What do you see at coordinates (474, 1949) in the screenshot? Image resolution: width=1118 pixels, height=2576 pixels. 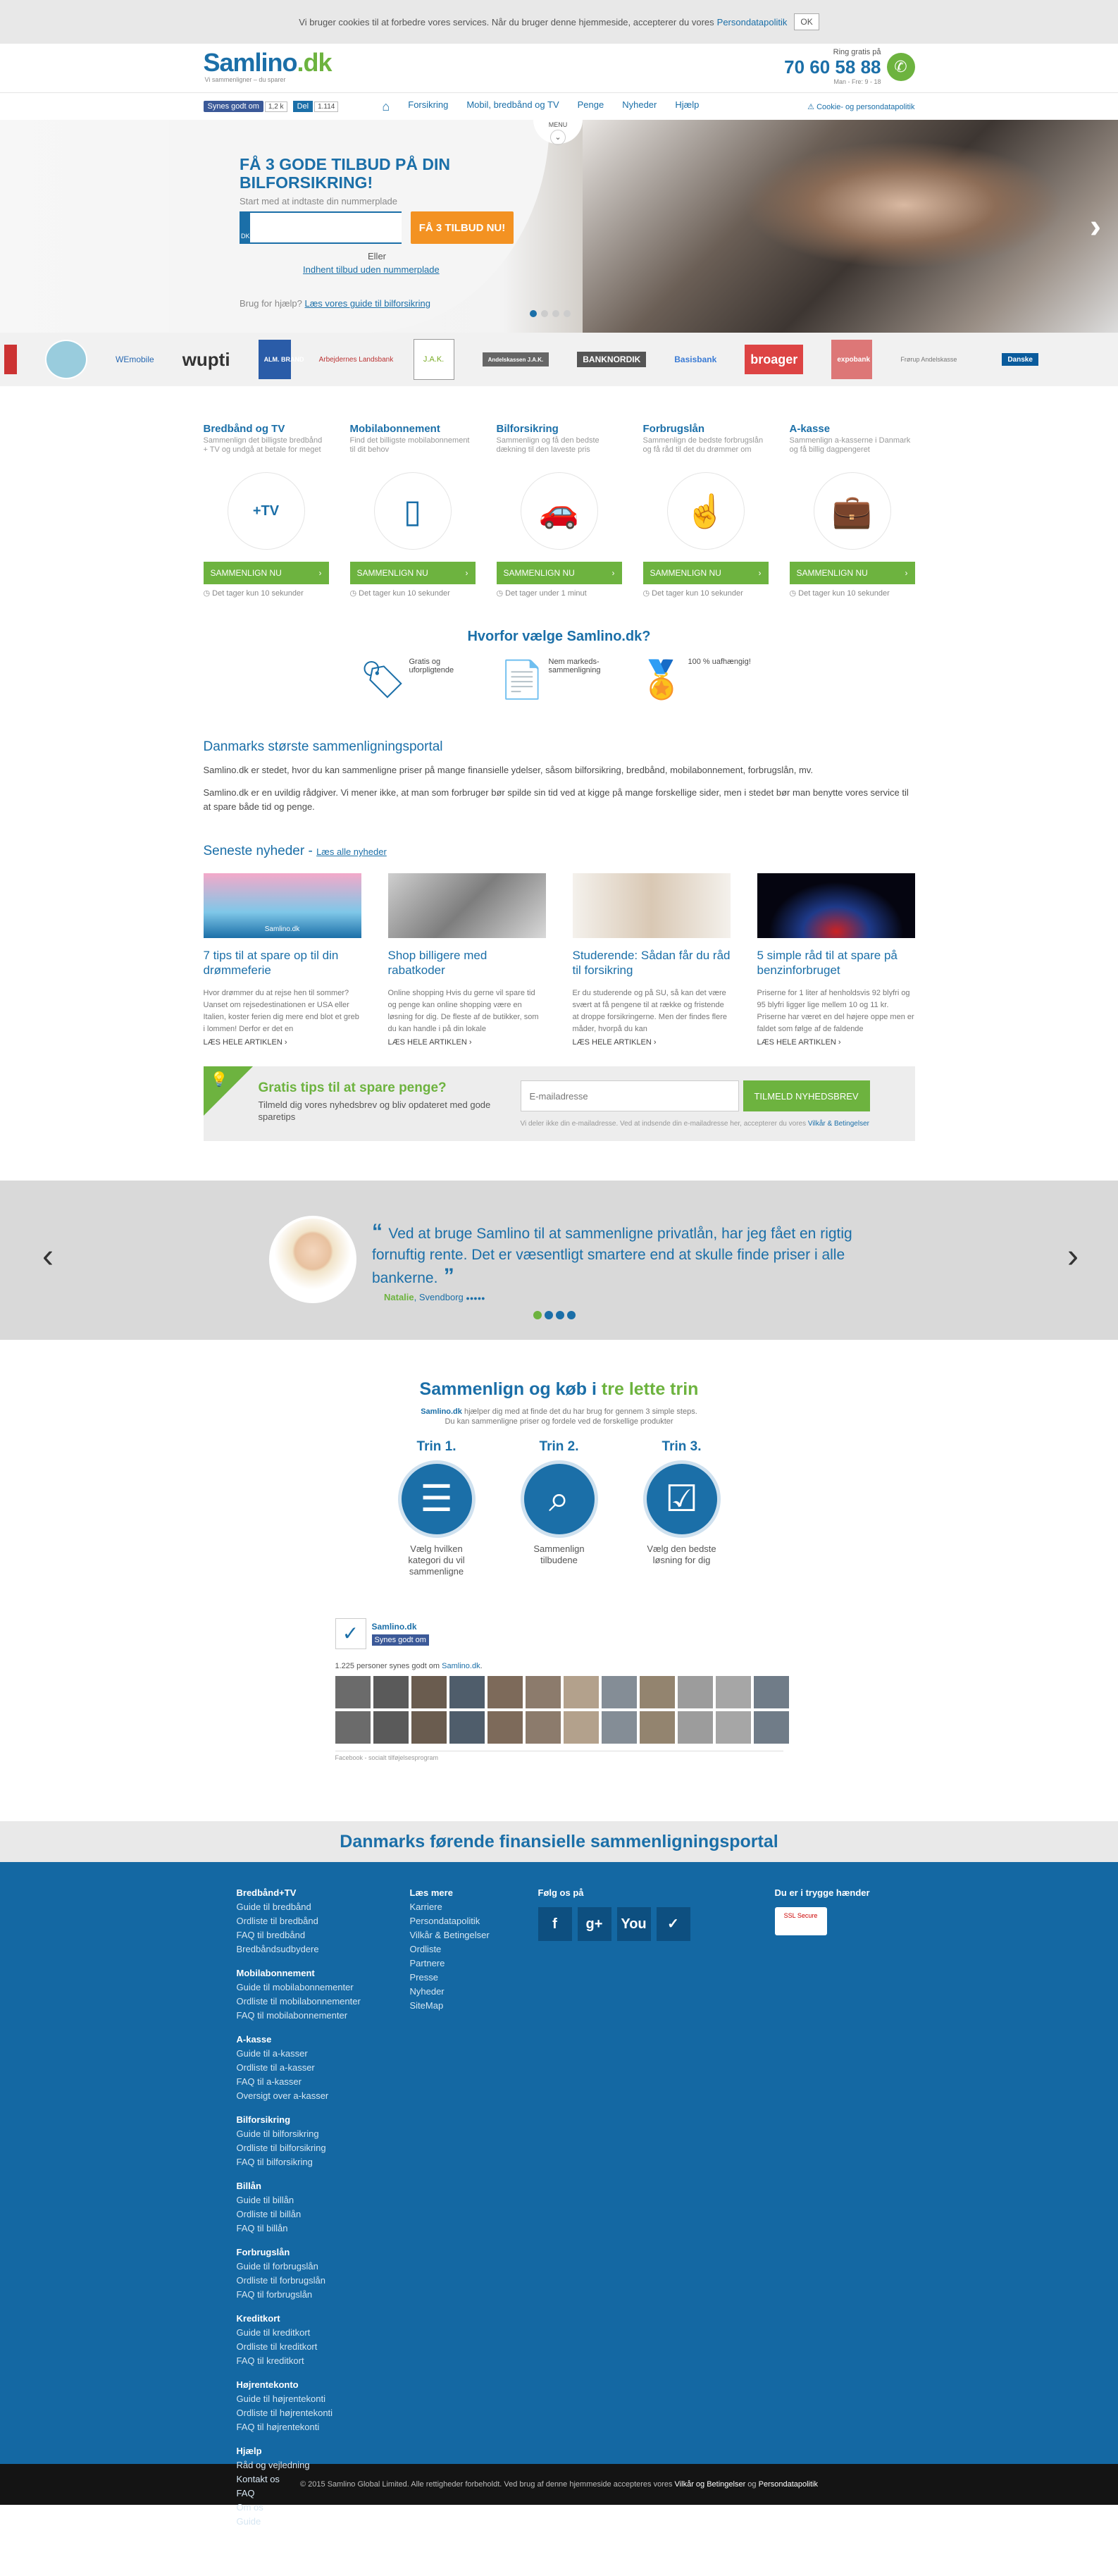 I see `footer-link: Ordliste` at bounding box center [474, 1949].